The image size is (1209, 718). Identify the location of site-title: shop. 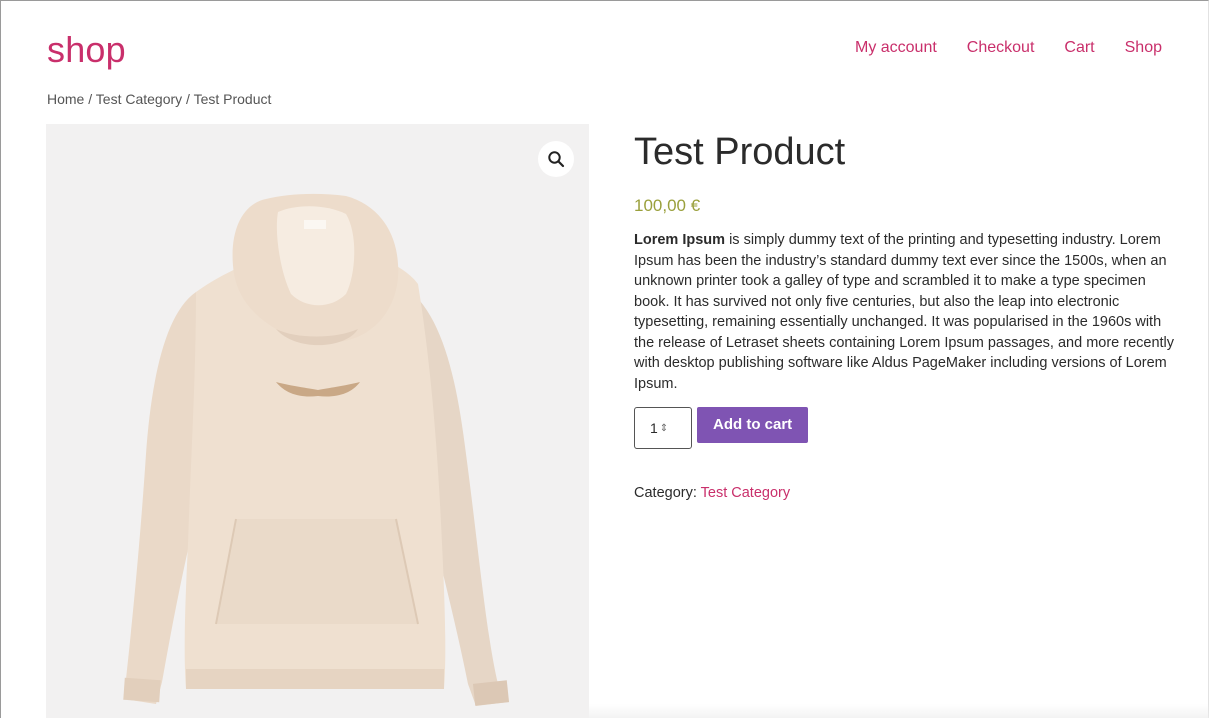
(86, 50).